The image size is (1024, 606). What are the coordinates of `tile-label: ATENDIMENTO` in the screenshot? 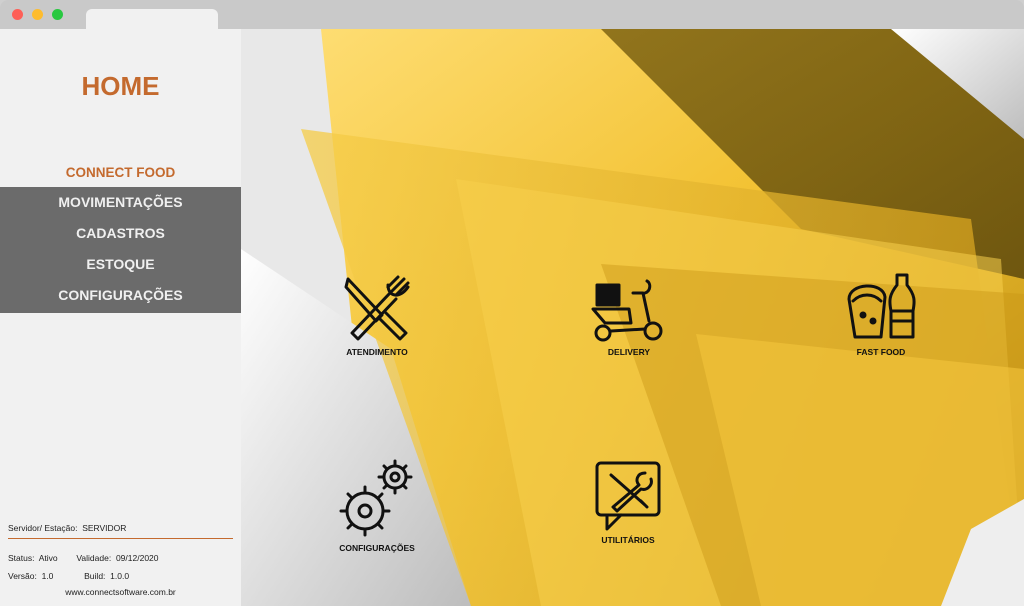 It's located at (377, 352).